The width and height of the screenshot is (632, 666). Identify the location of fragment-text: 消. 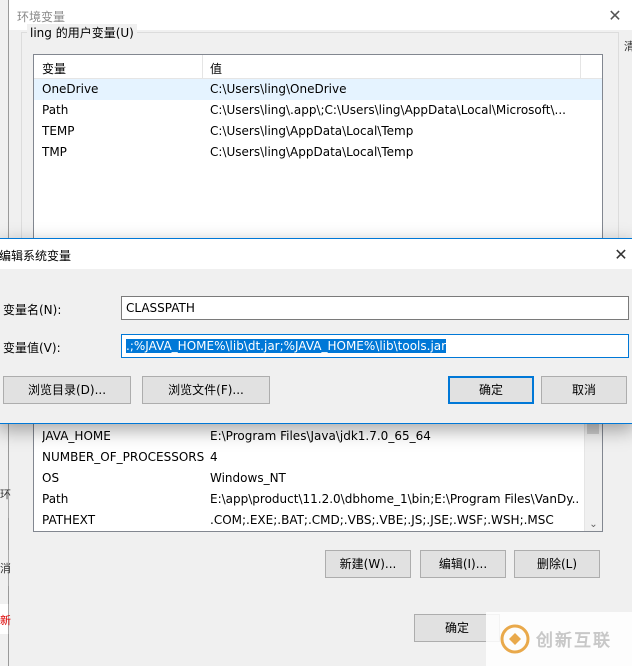
(5, 568).